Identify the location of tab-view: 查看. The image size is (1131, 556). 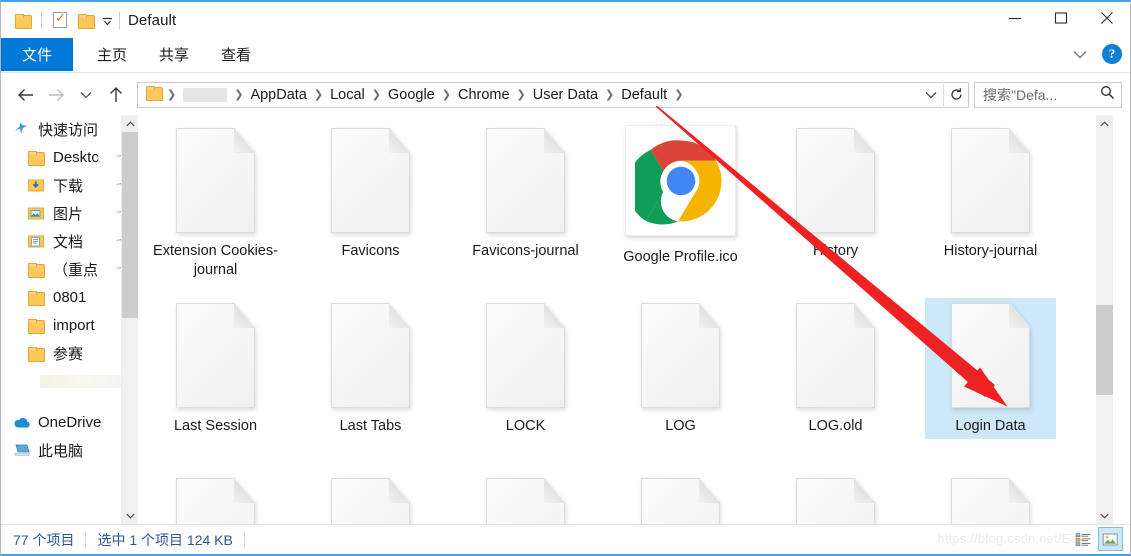
(236, 54).